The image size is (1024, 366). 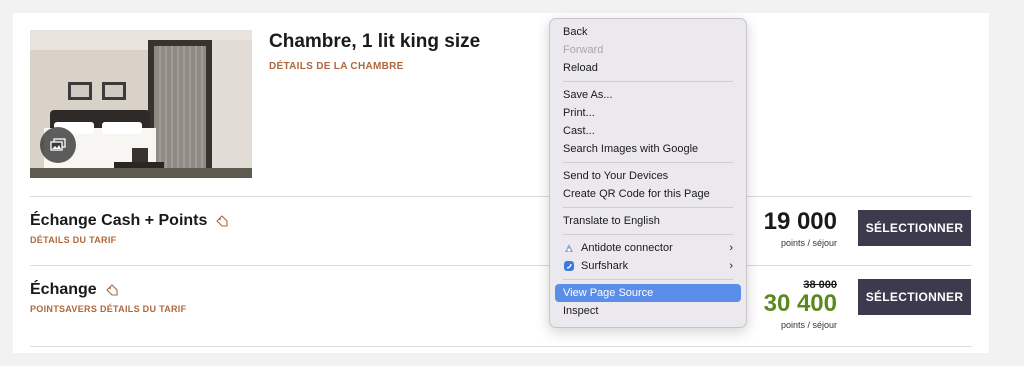 I want to click on menu-item-translate: Translate to English, so click(x=648, y=221).